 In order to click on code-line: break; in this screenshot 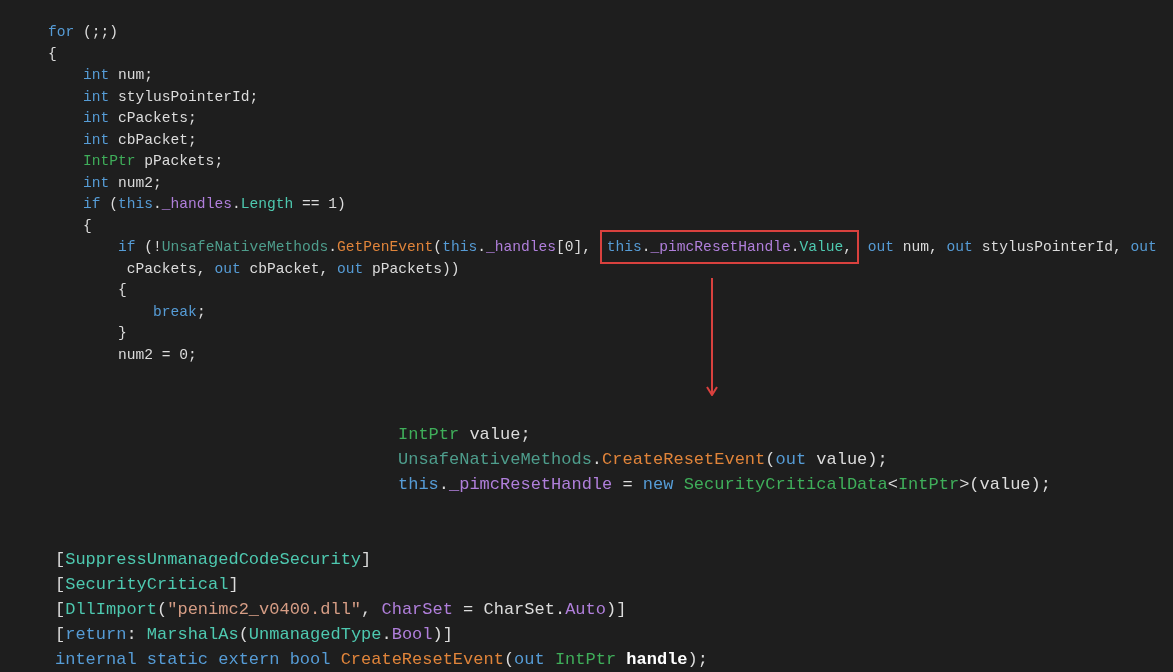, I will do `click(179, 312)`.